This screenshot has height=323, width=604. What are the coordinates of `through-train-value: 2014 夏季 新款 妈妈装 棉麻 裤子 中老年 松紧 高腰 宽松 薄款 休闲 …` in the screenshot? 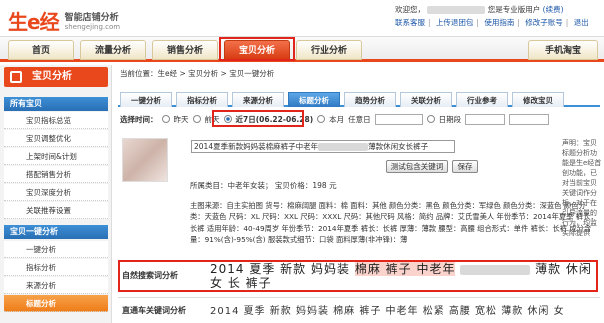 It's located at (387, 311).